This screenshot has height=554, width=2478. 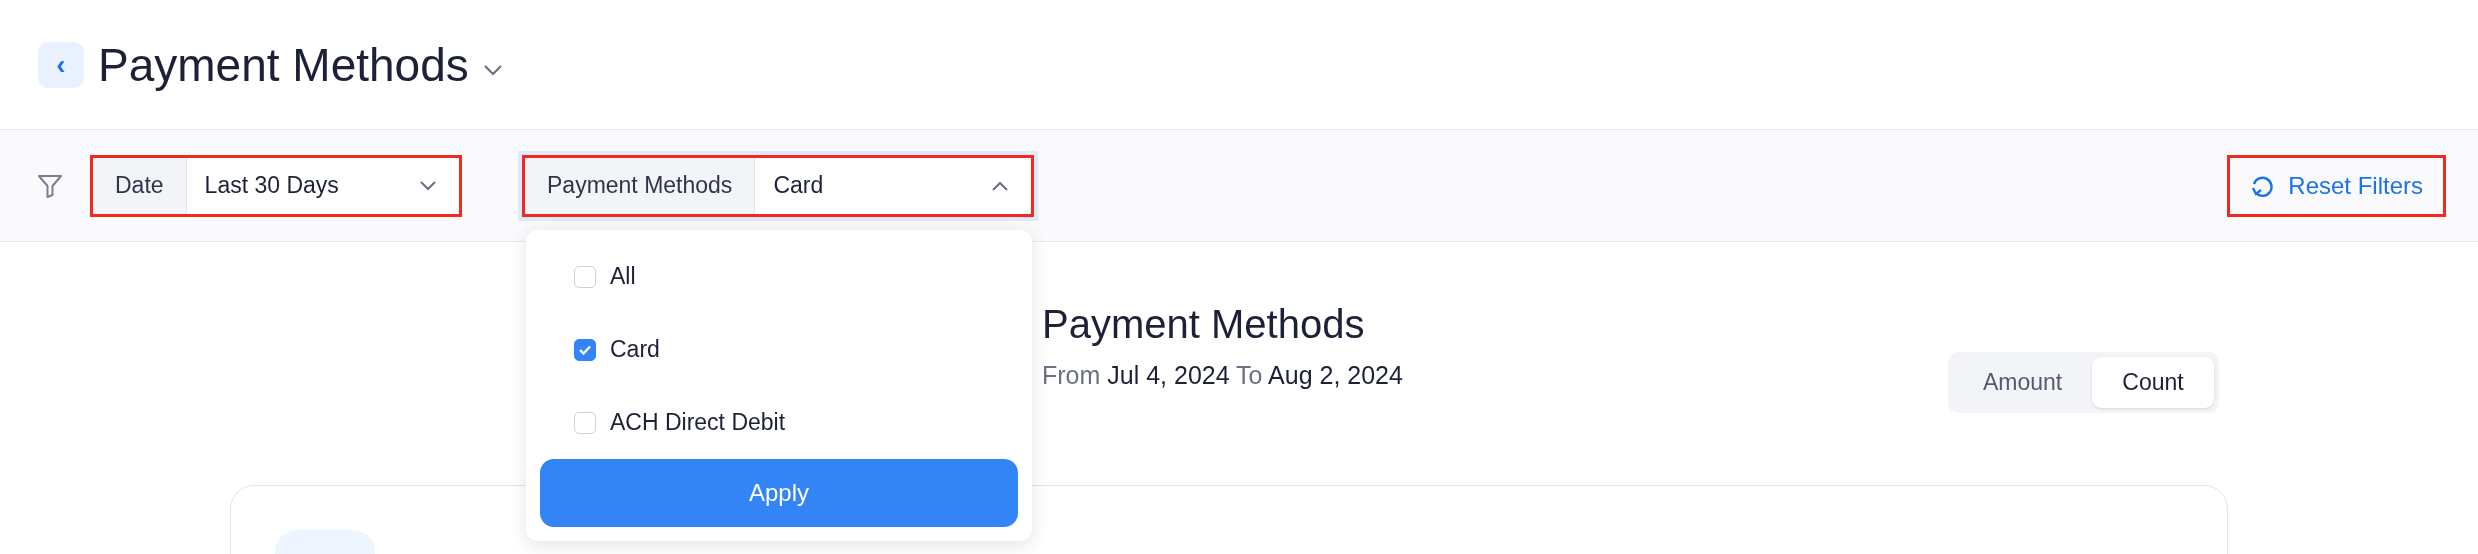 I want to click on checkbox, so click(x=585, y=349).